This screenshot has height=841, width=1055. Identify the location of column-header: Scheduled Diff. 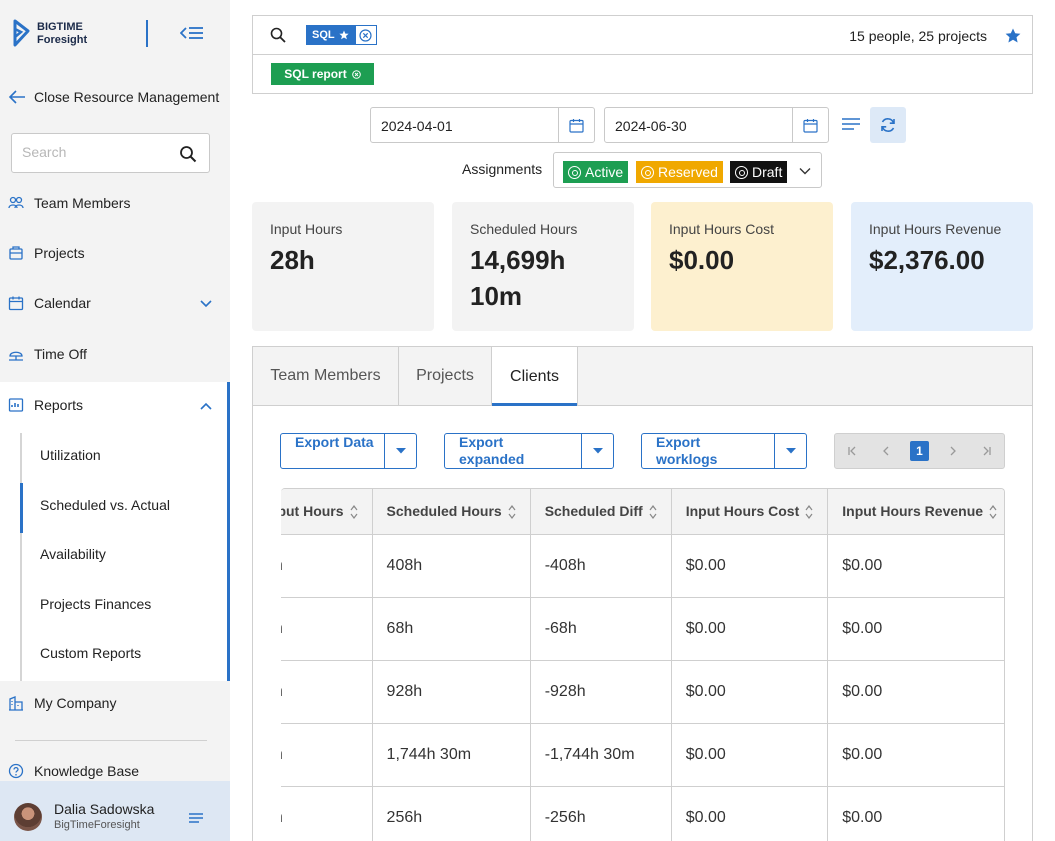
(601, 512).